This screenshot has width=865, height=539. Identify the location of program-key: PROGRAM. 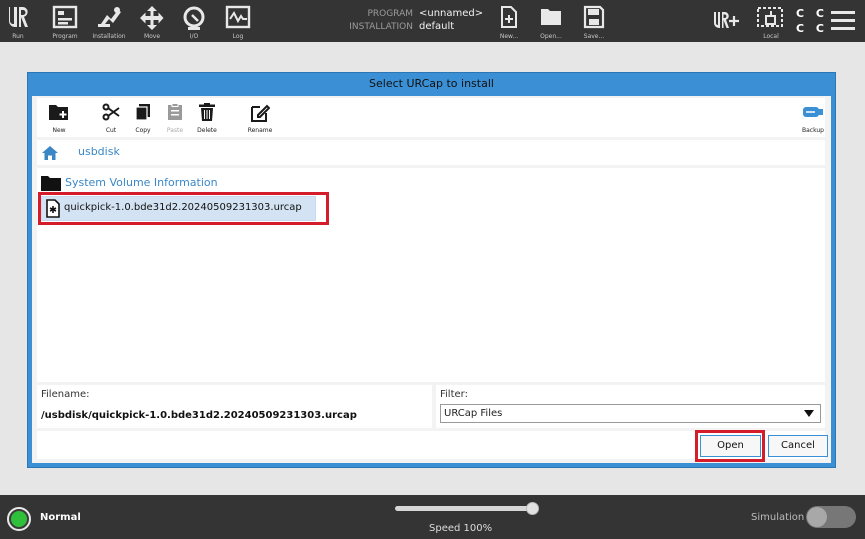
(390, 14).